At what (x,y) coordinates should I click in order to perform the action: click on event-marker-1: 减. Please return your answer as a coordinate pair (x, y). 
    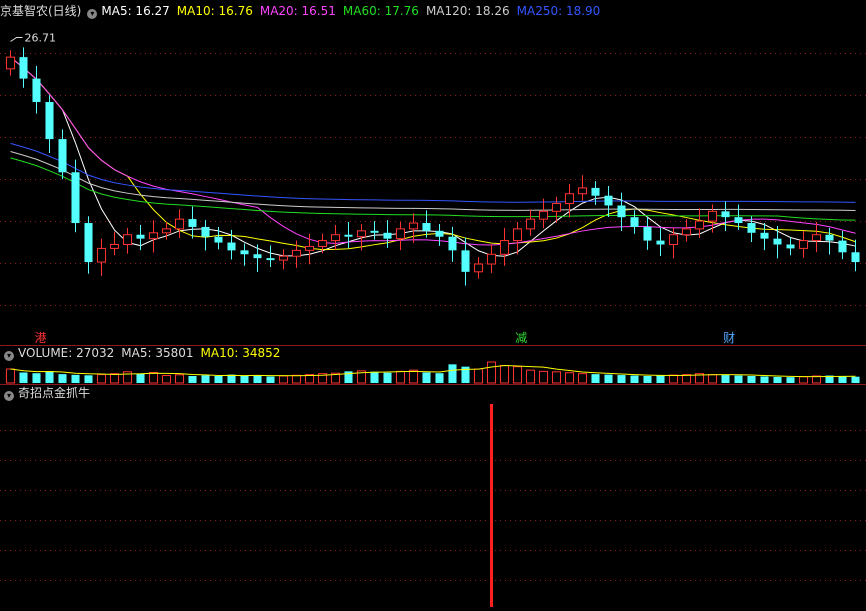
    Looking at the image, I should click on (521, 338).